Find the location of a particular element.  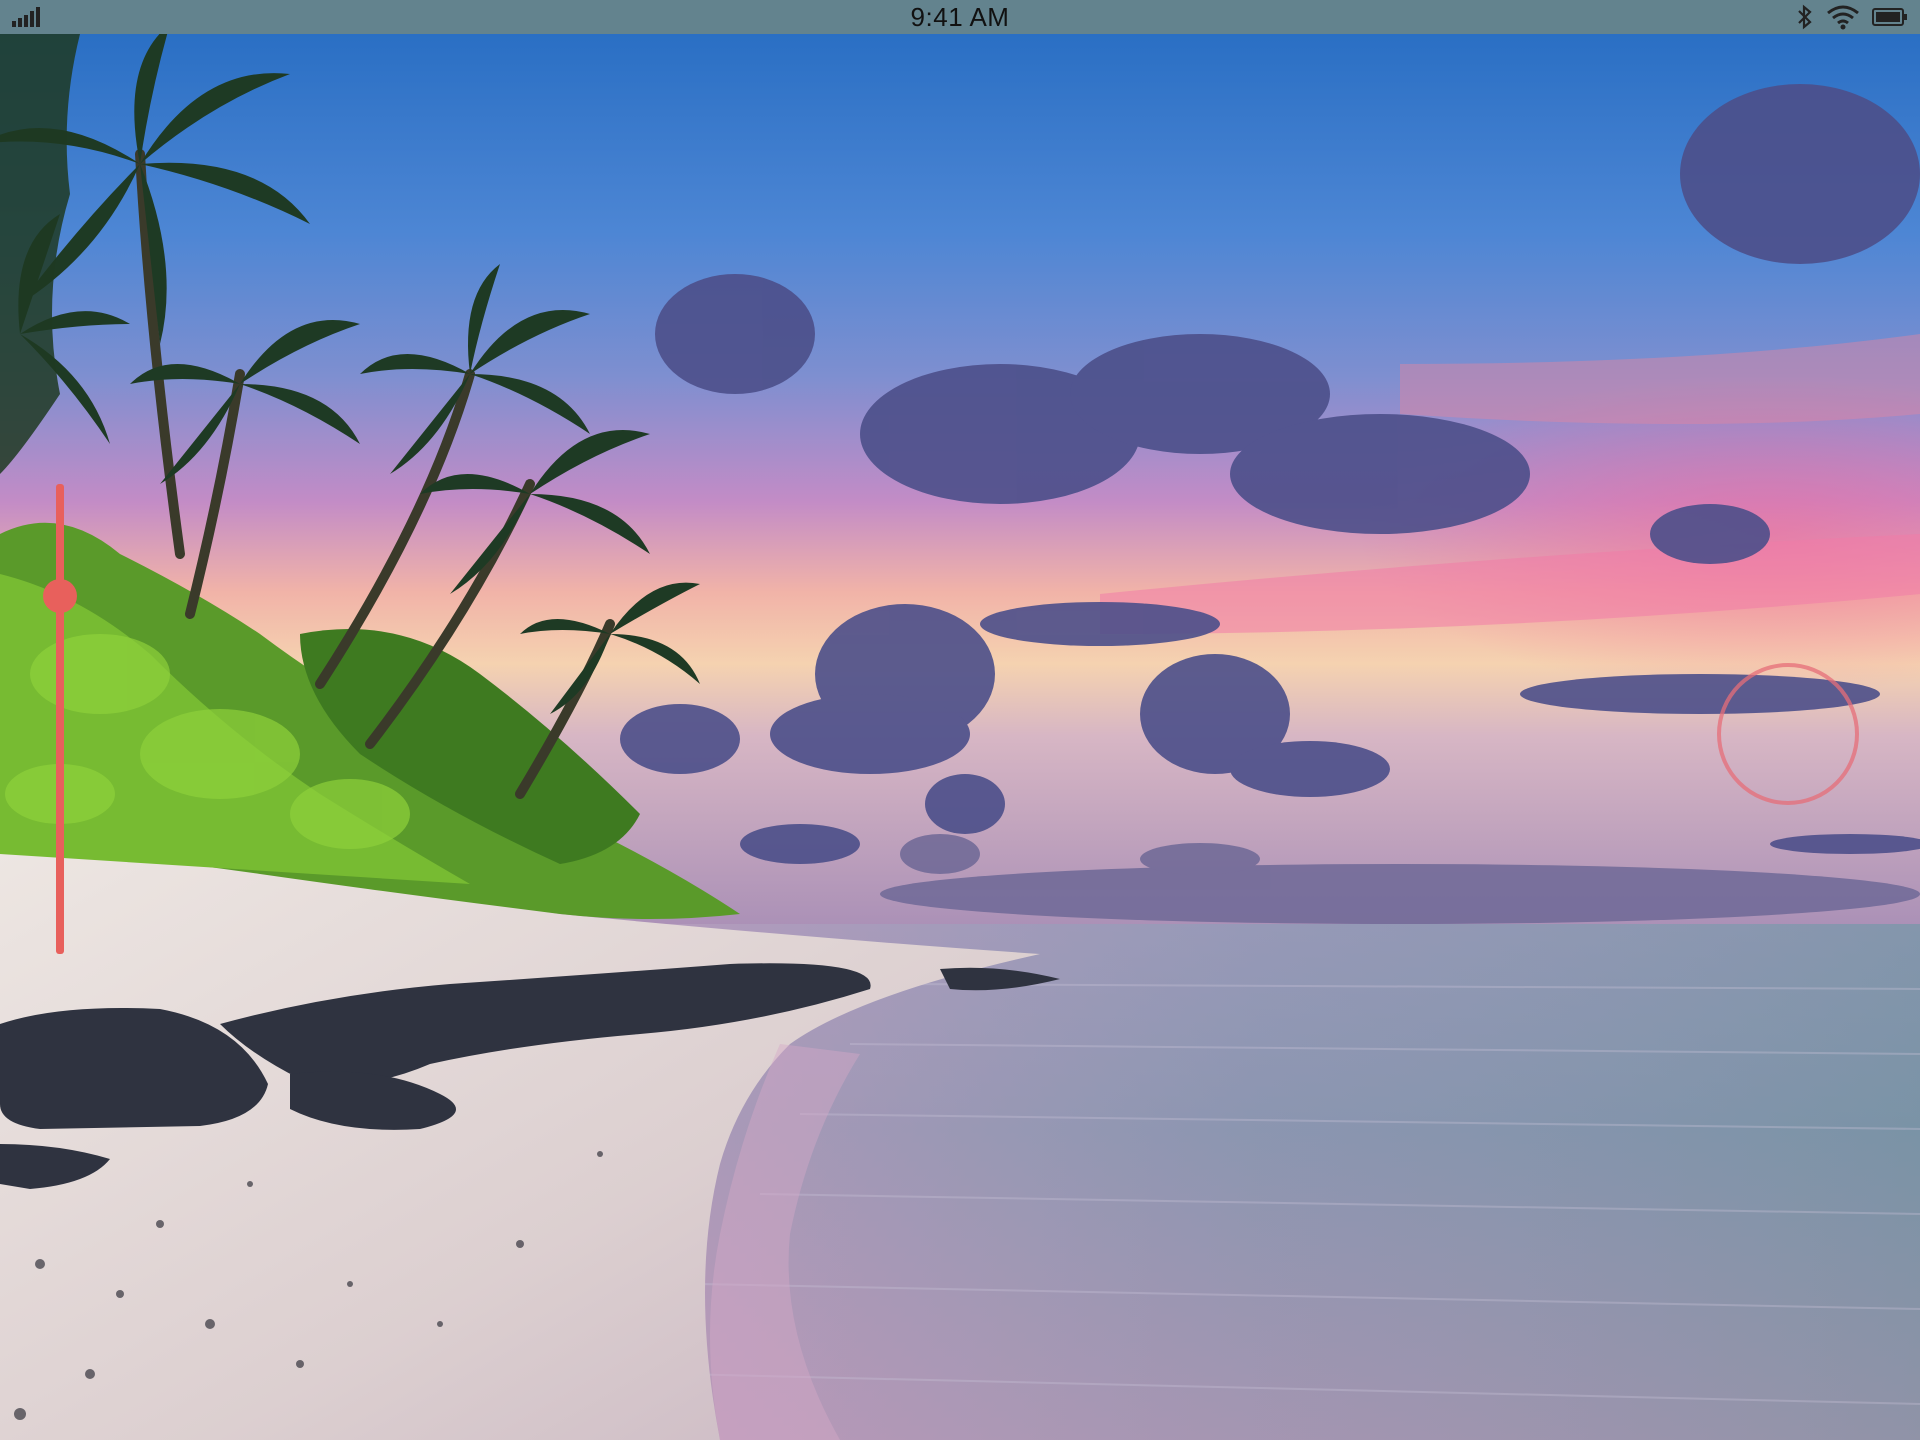

status-time: 9:41 AM is located at coordinates (960, 17).